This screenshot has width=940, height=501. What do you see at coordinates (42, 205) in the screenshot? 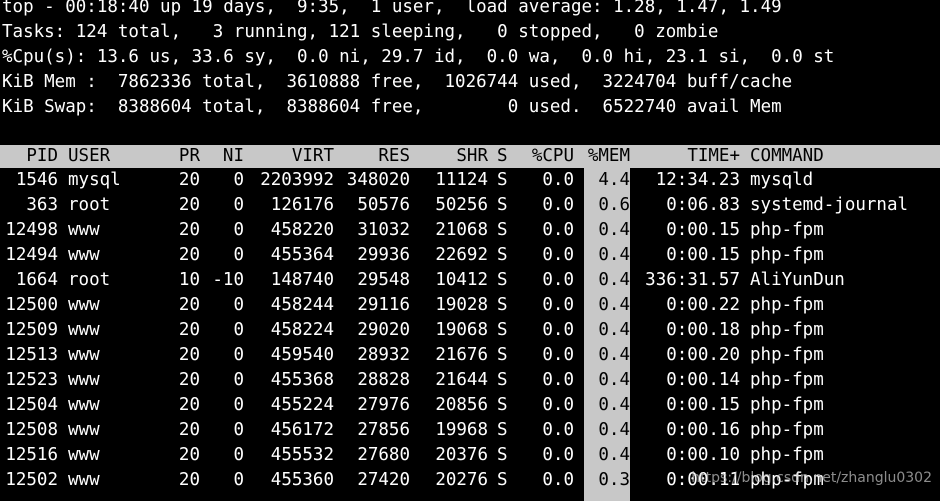
I see `pid-cell: 363` at bounding box center [42, 205].